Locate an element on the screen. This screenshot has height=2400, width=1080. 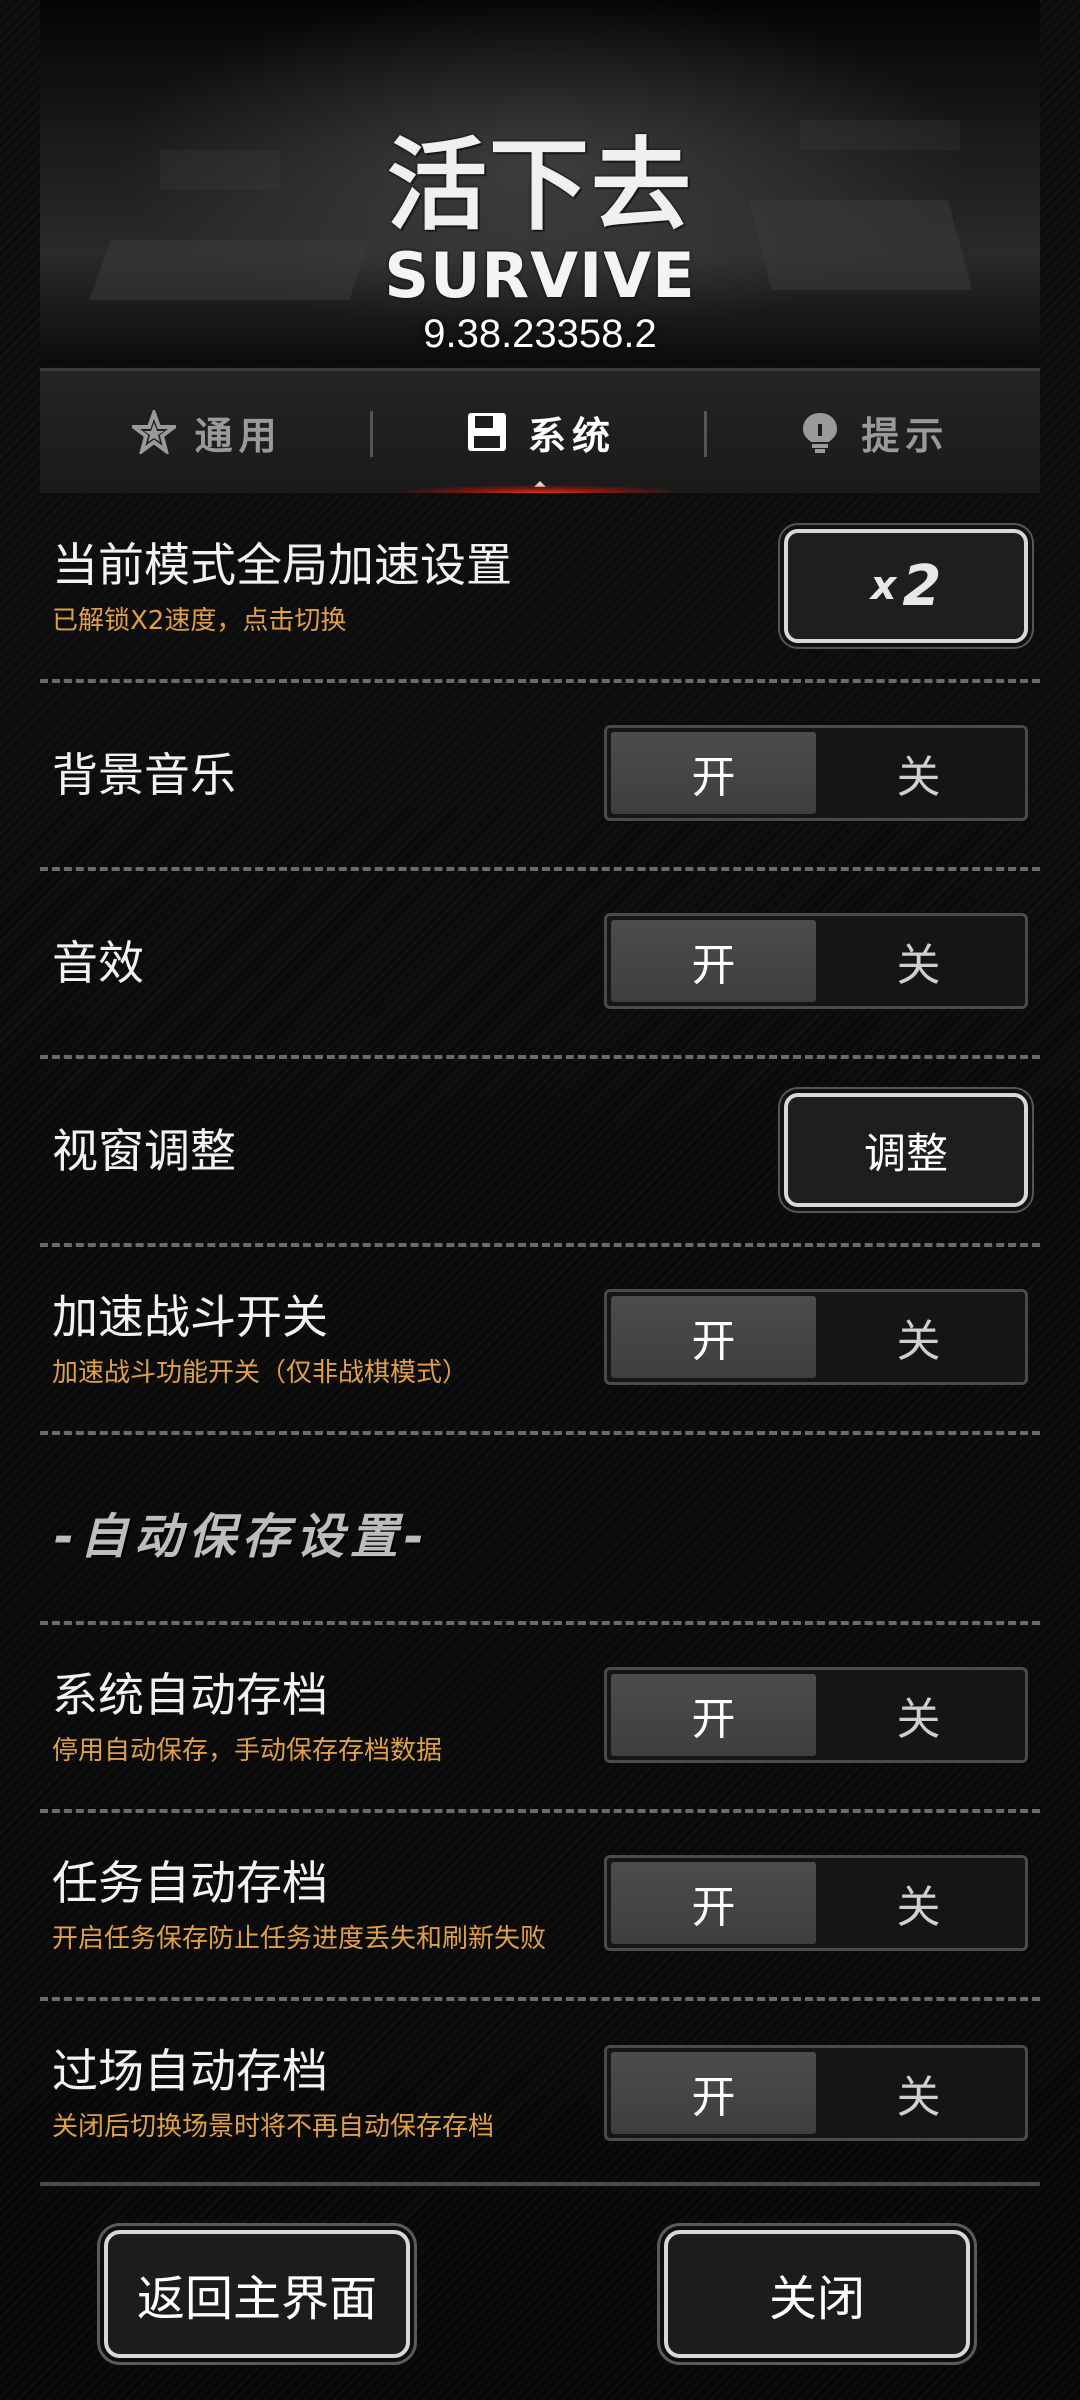
setting-row-fast-battle: 加速战斗开关 加速战斗功能开关（仅非战棋模式） 开 关 is located at coordinates (540, 1341).